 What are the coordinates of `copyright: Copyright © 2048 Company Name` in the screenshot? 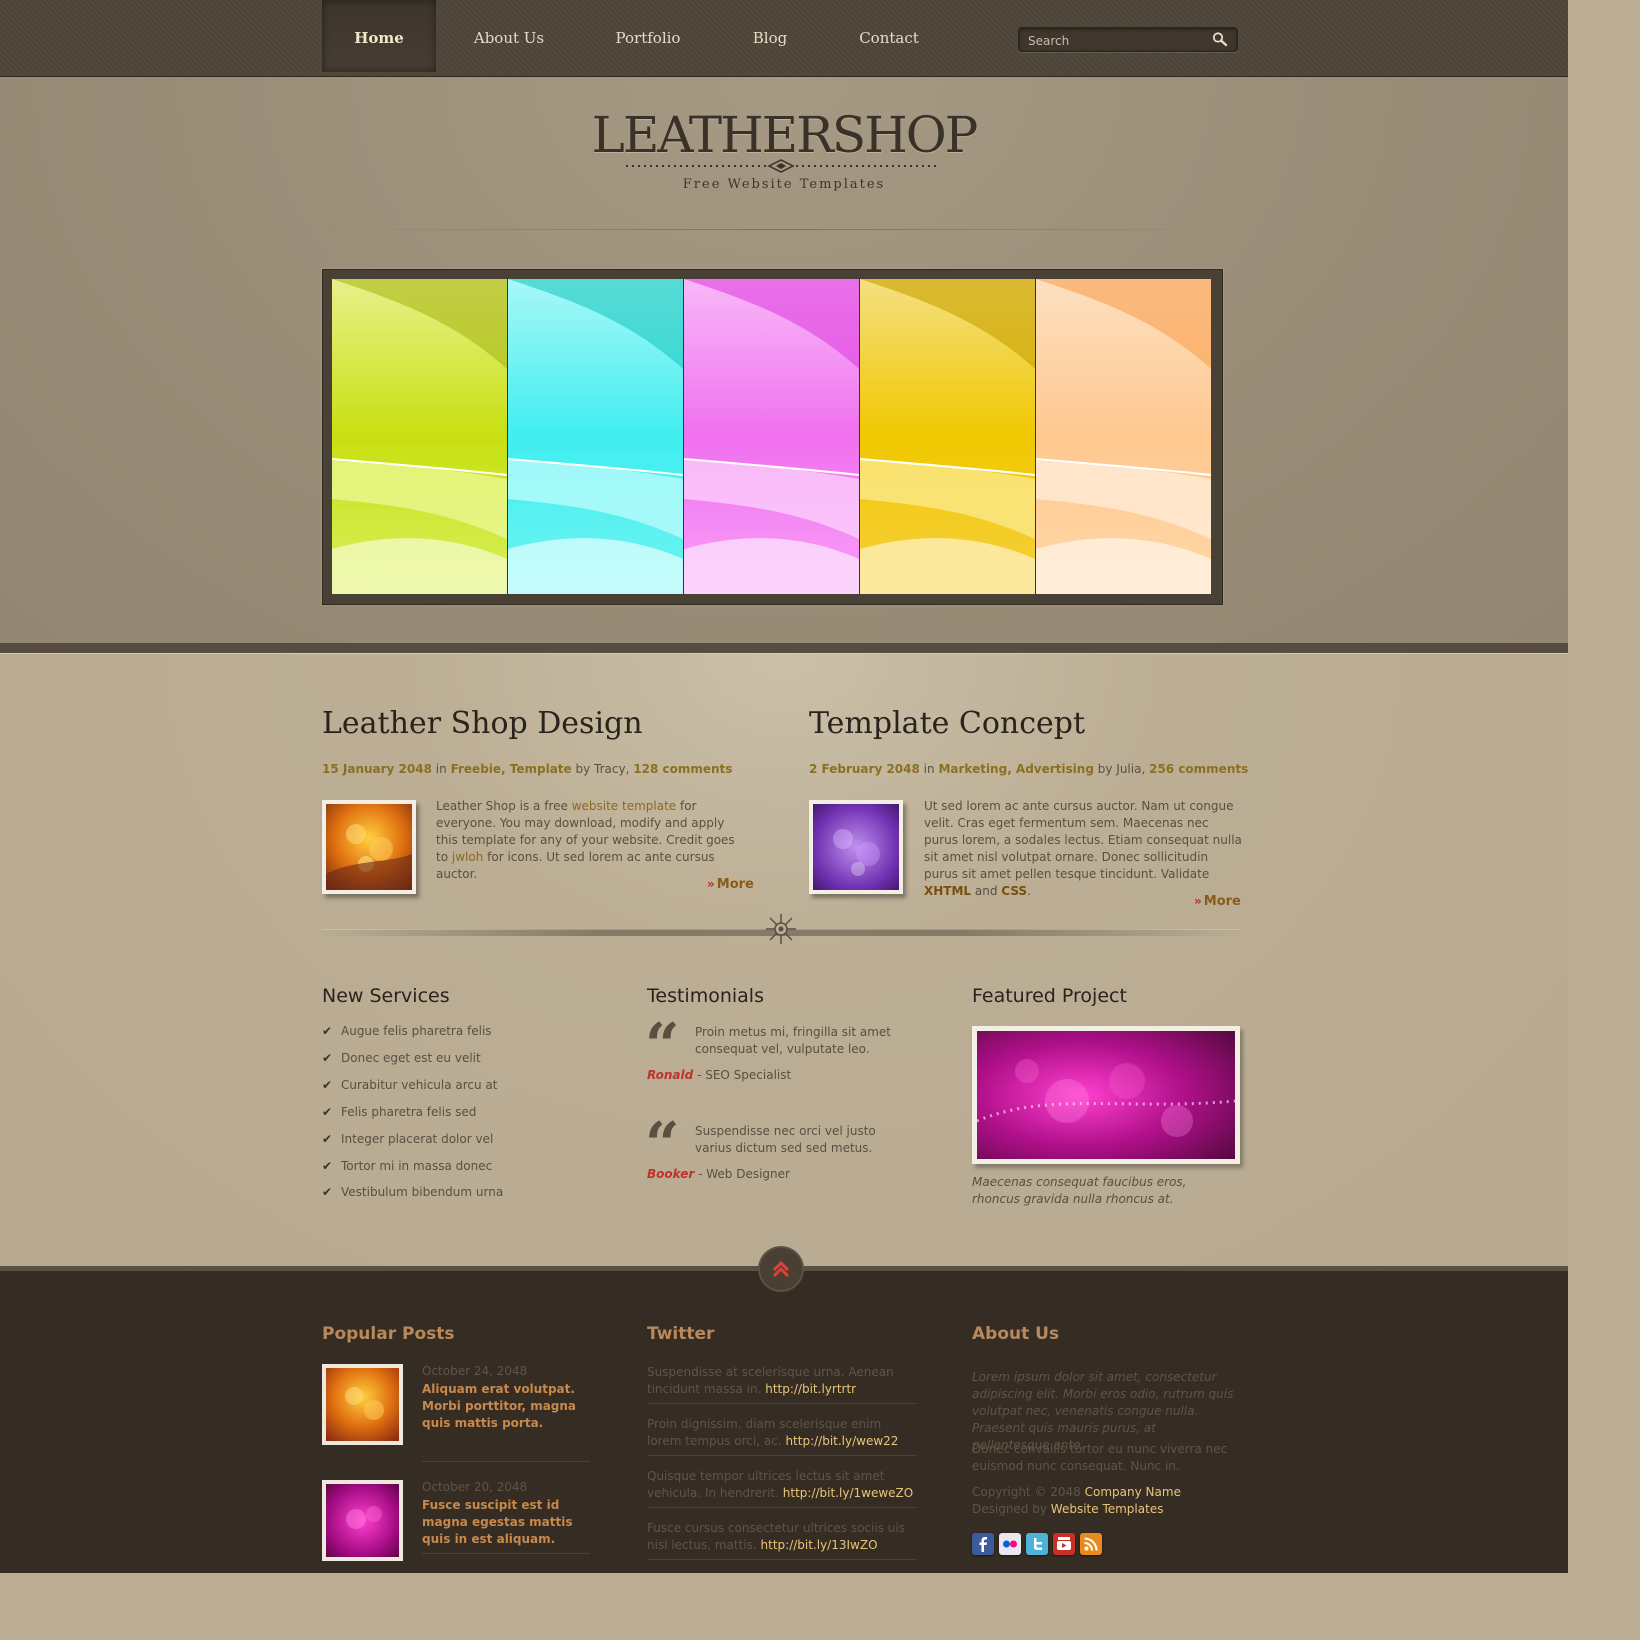 It's located at (1076, 1492).